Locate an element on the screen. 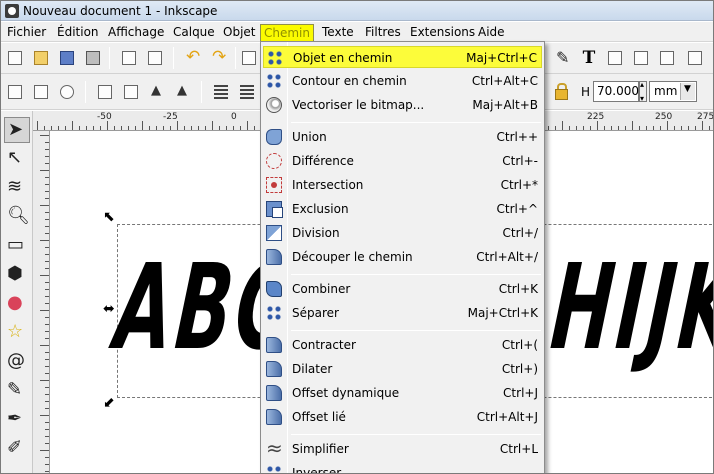 The height and width of the screenshot is (474, 714). 3d-box-tool: ⬢ is located at coordinates (17, 275).